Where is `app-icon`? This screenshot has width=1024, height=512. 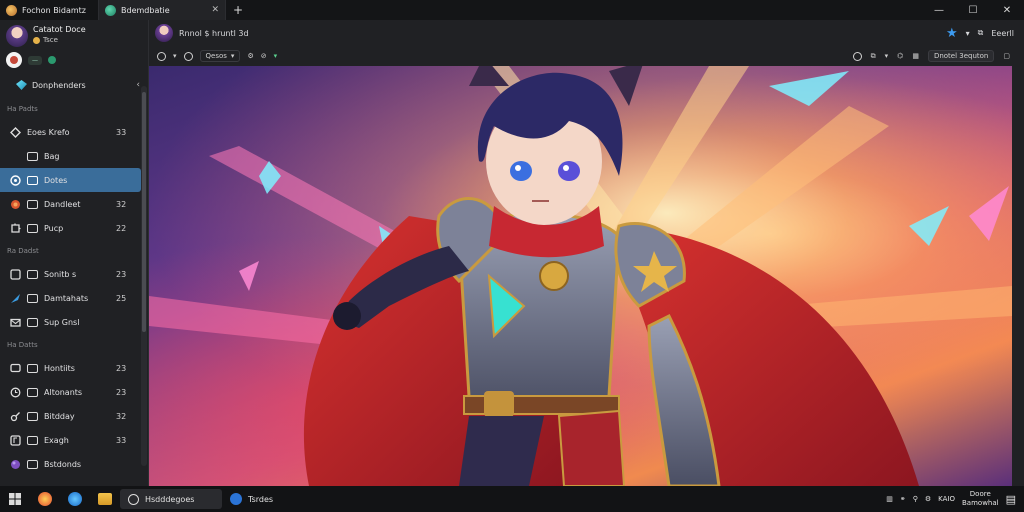
app-icon is located at coordinates (236, 499).